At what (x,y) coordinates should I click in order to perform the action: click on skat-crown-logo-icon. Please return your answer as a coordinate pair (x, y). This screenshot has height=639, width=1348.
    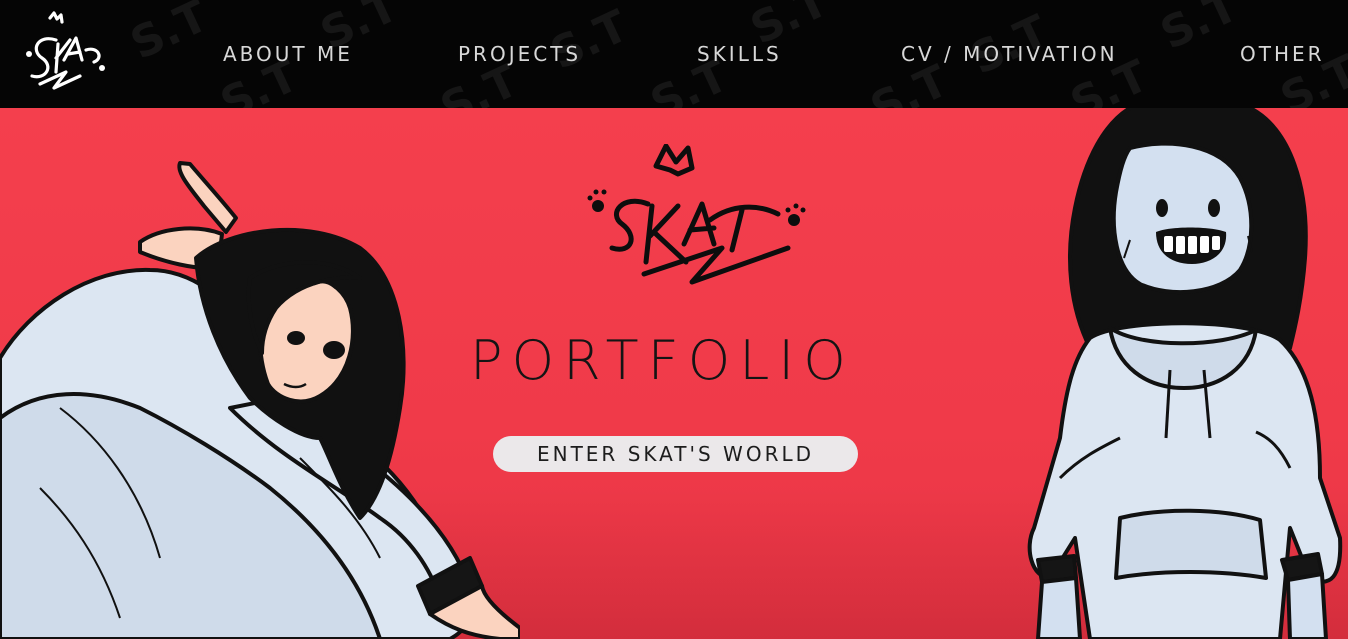
    Looking at the image, I should click on (696, 214).